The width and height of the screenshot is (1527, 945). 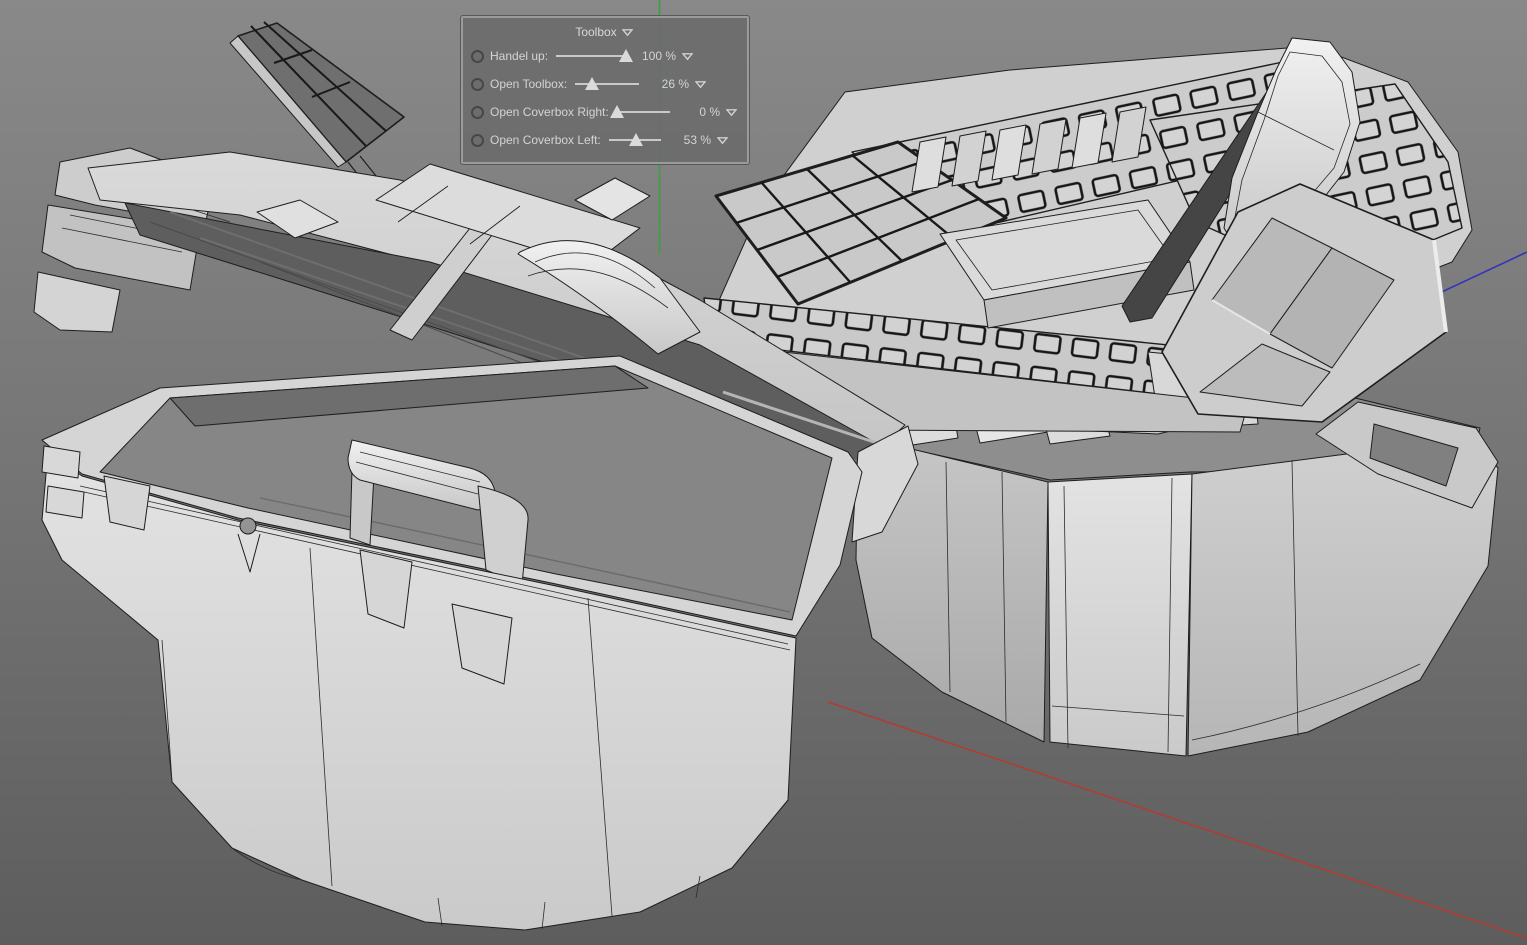 What do you see at coordinates (1120, 615) in the screenshot?
I see `body-corner-pillar` at bounding box center [1120, 615].